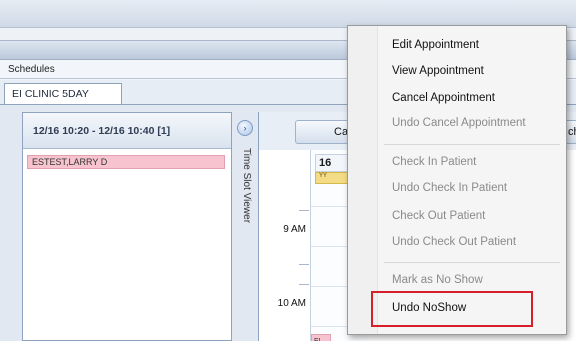 This screenshot has height=341, width=576. What do you see at coordinates (294, 229) in the screenshot?
I see `hour-label-9am: 9 AM` at bounding box center [294, 229].